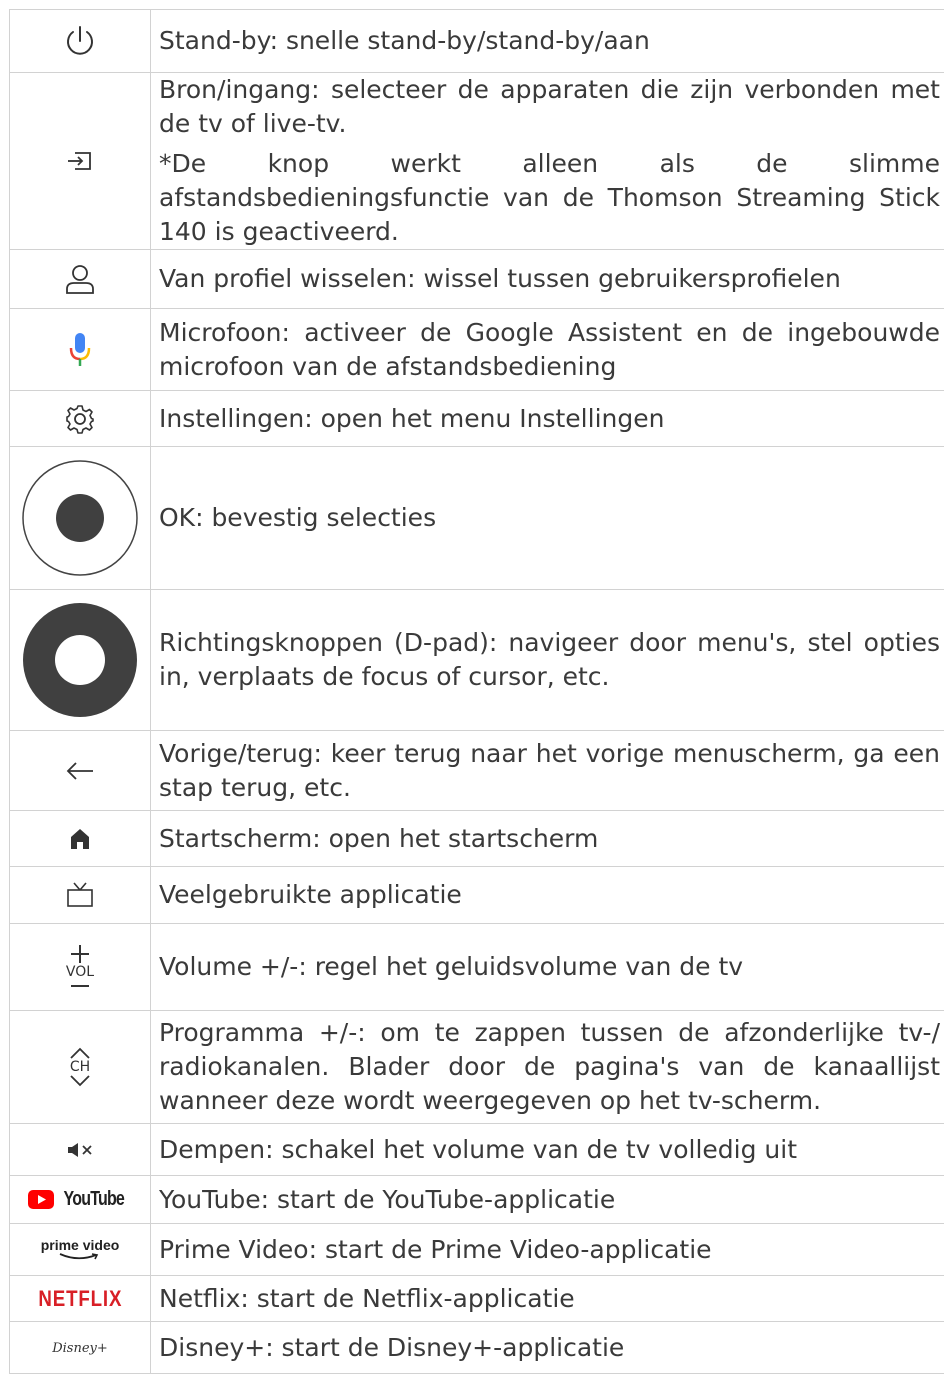  I want to click on row-description: YouTube: start de YouTube-applicatie, so click(549, 1200).